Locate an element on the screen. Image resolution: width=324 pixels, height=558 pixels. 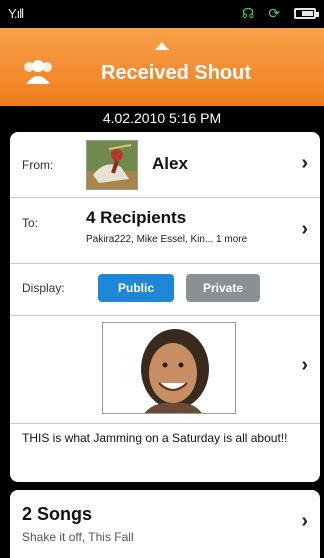
songs-list: Shake it off, This Fall is located at coordinates (78, 537).